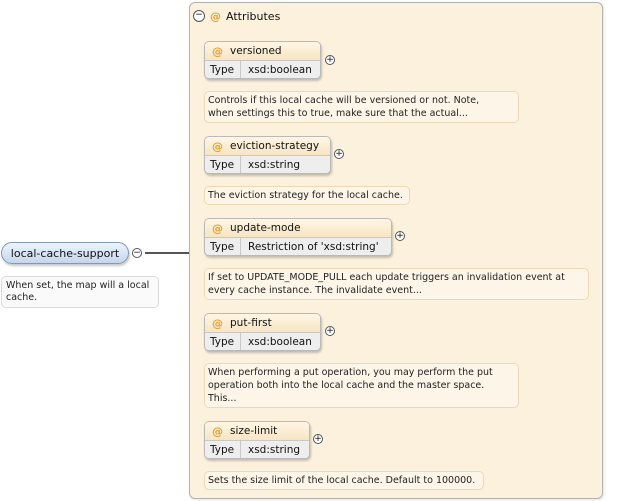 The image size is (620, 501). I want to click on element-to-group-connector, so click(167, 253).